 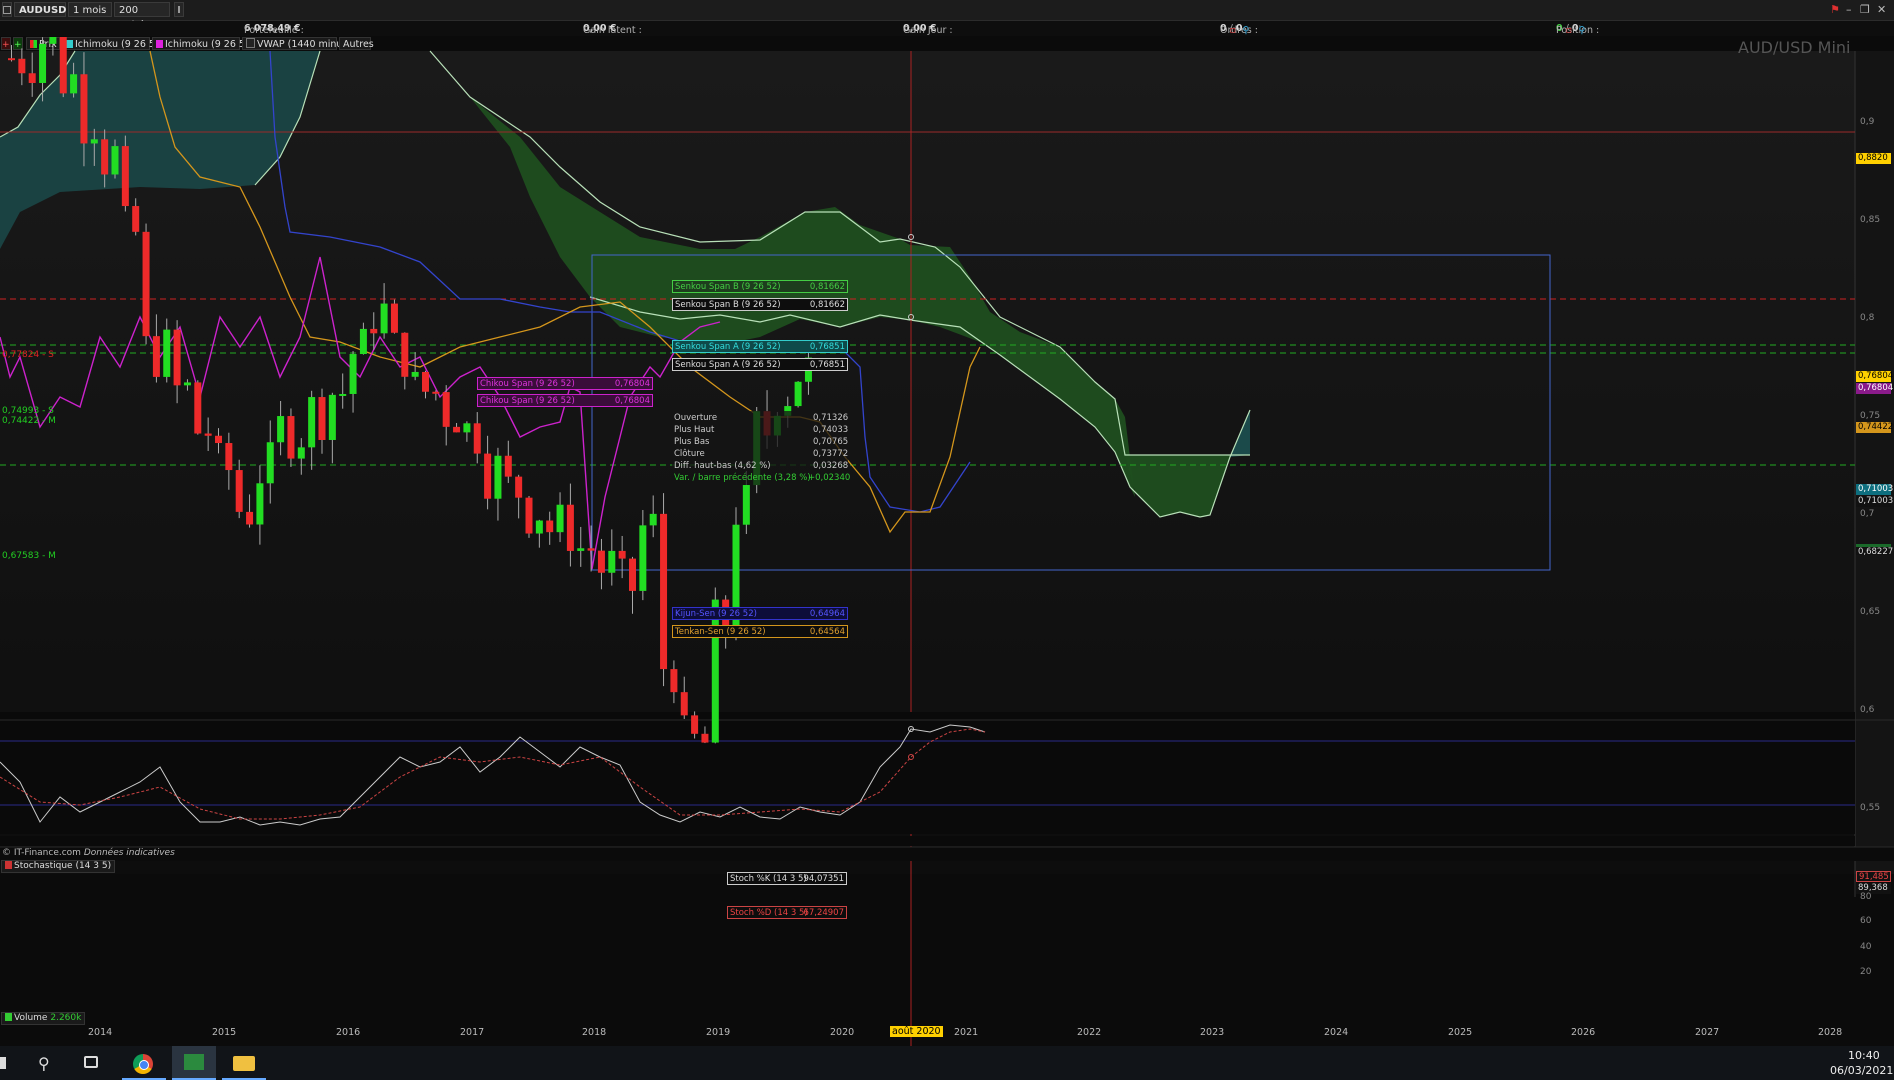 I want to click on instrument-select: AUDUSD, so click(x=40, y=14).